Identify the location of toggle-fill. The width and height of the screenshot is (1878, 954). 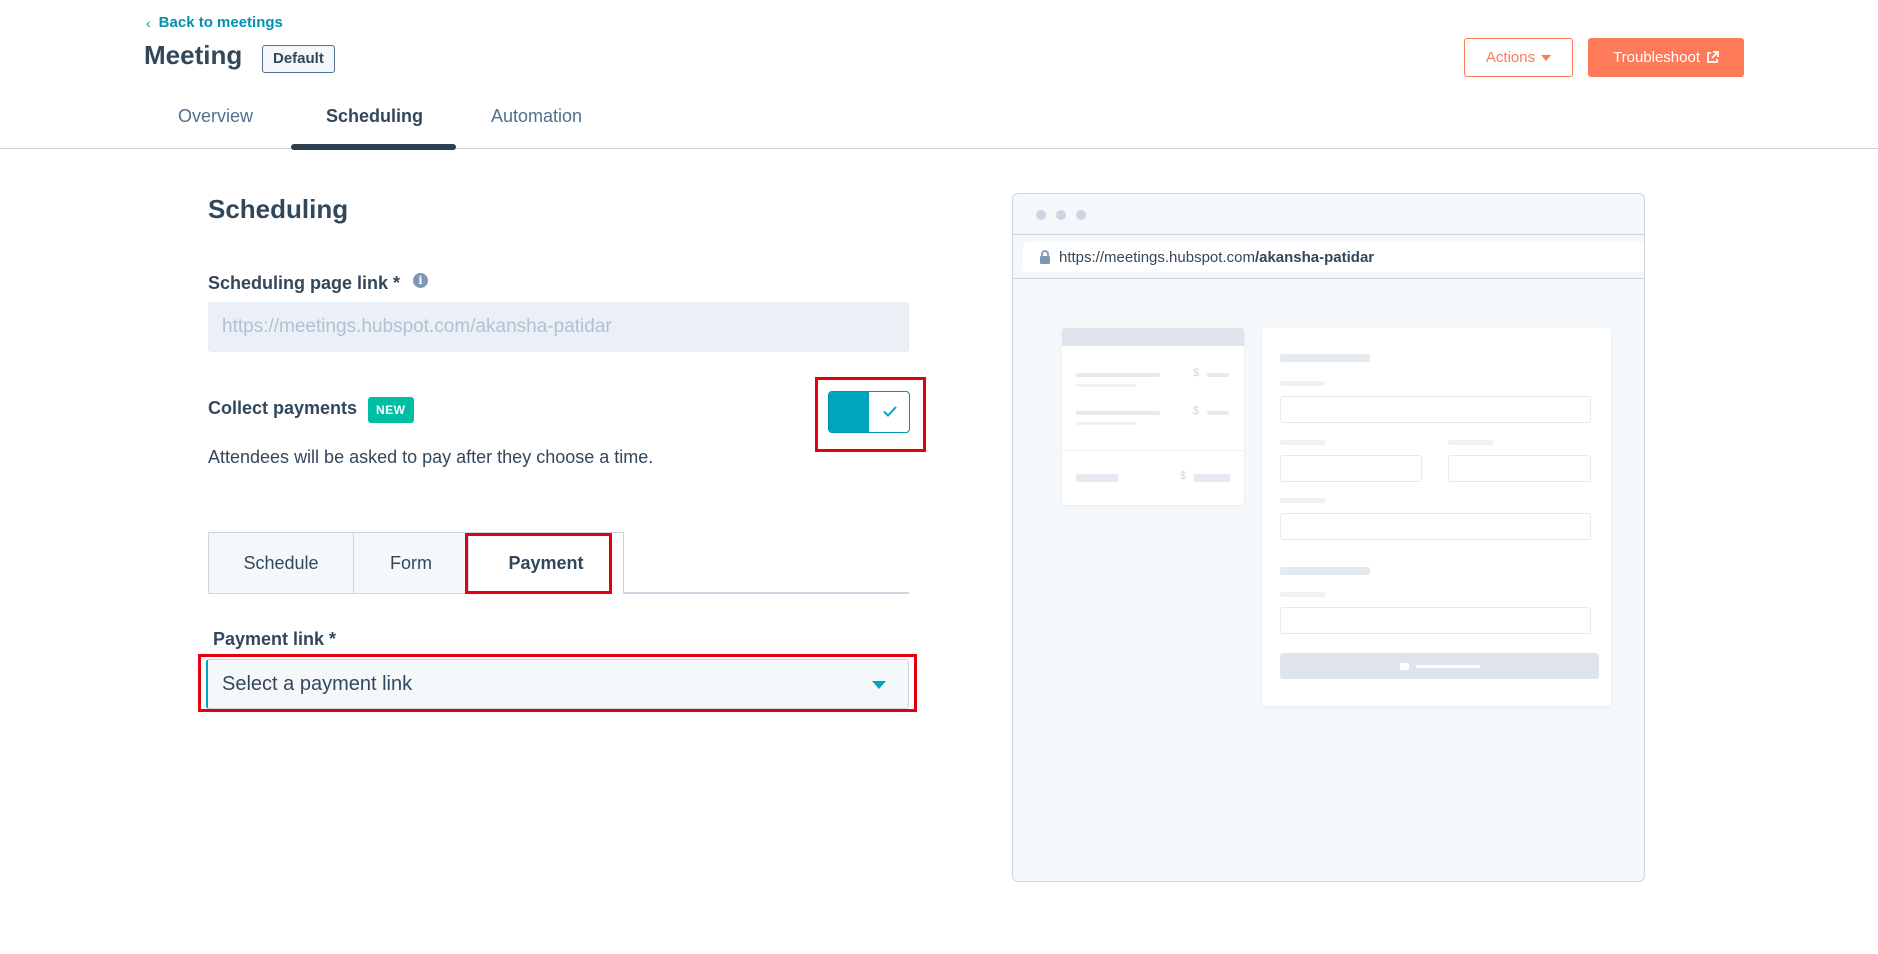
(849, 412).